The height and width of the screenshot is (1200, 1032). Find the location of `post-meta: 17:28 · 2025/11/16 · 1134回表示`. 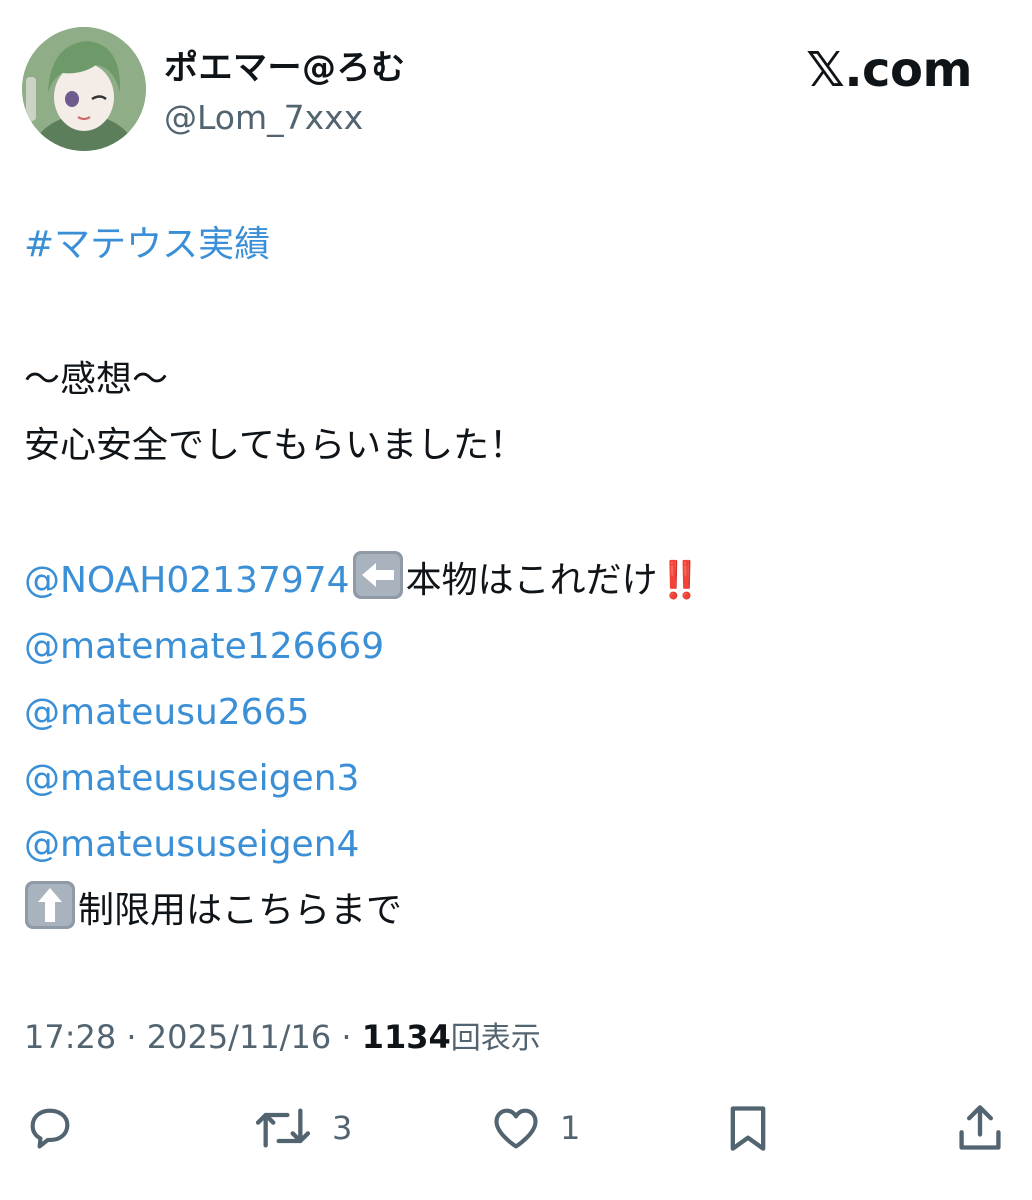

post-meta: 17:28 · 2025/11/16 · 1134回表示 is located at coordinates (282, 1038).